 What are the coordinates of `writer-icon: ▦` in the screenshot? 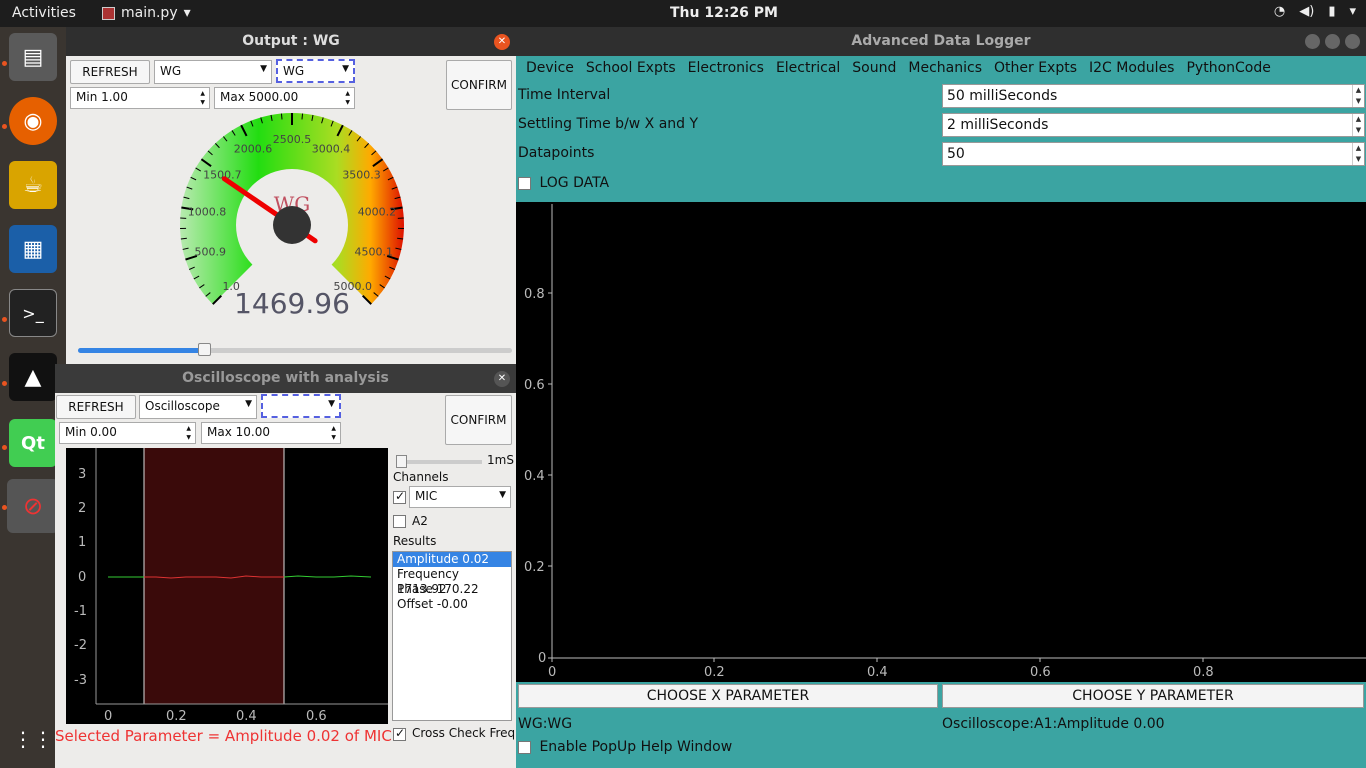 It's located at (33, 249).